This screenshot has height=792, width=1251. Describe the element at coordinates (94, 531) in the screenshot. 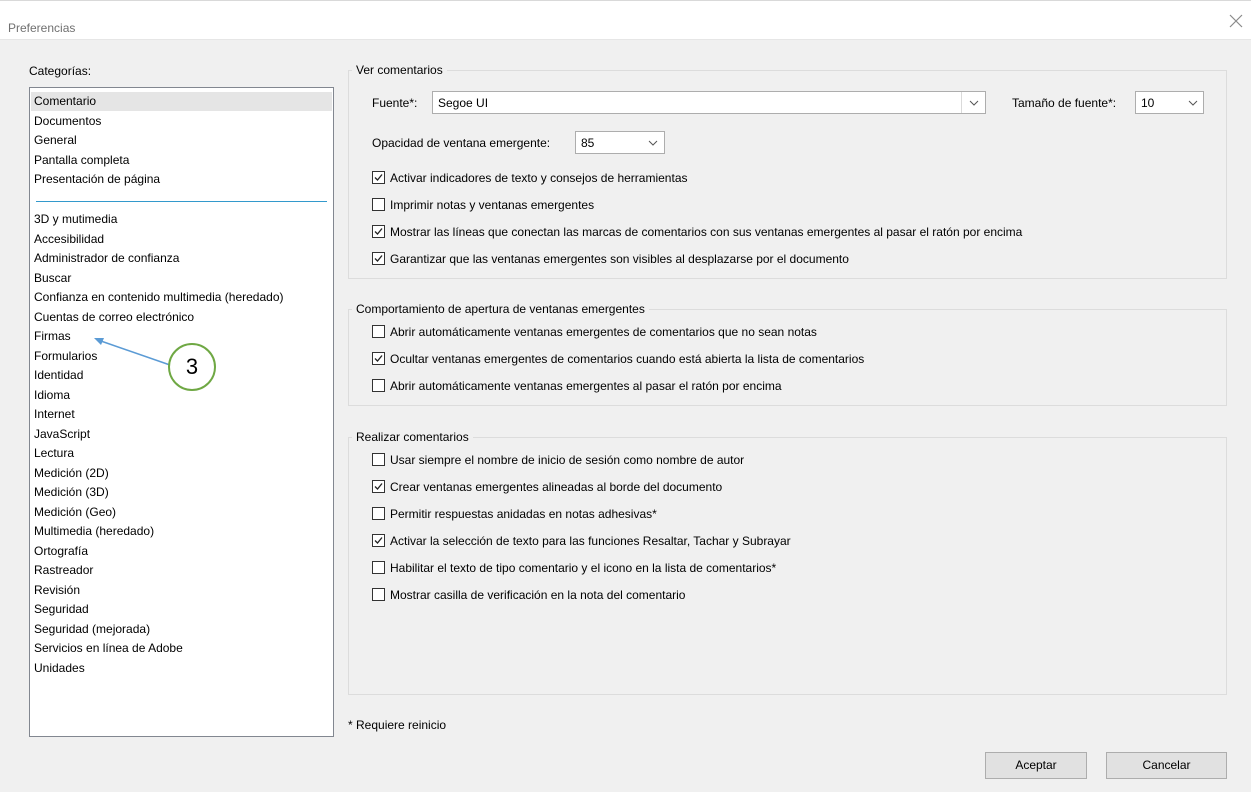

I see `category-item: Multimedia (heredado)` at that location.